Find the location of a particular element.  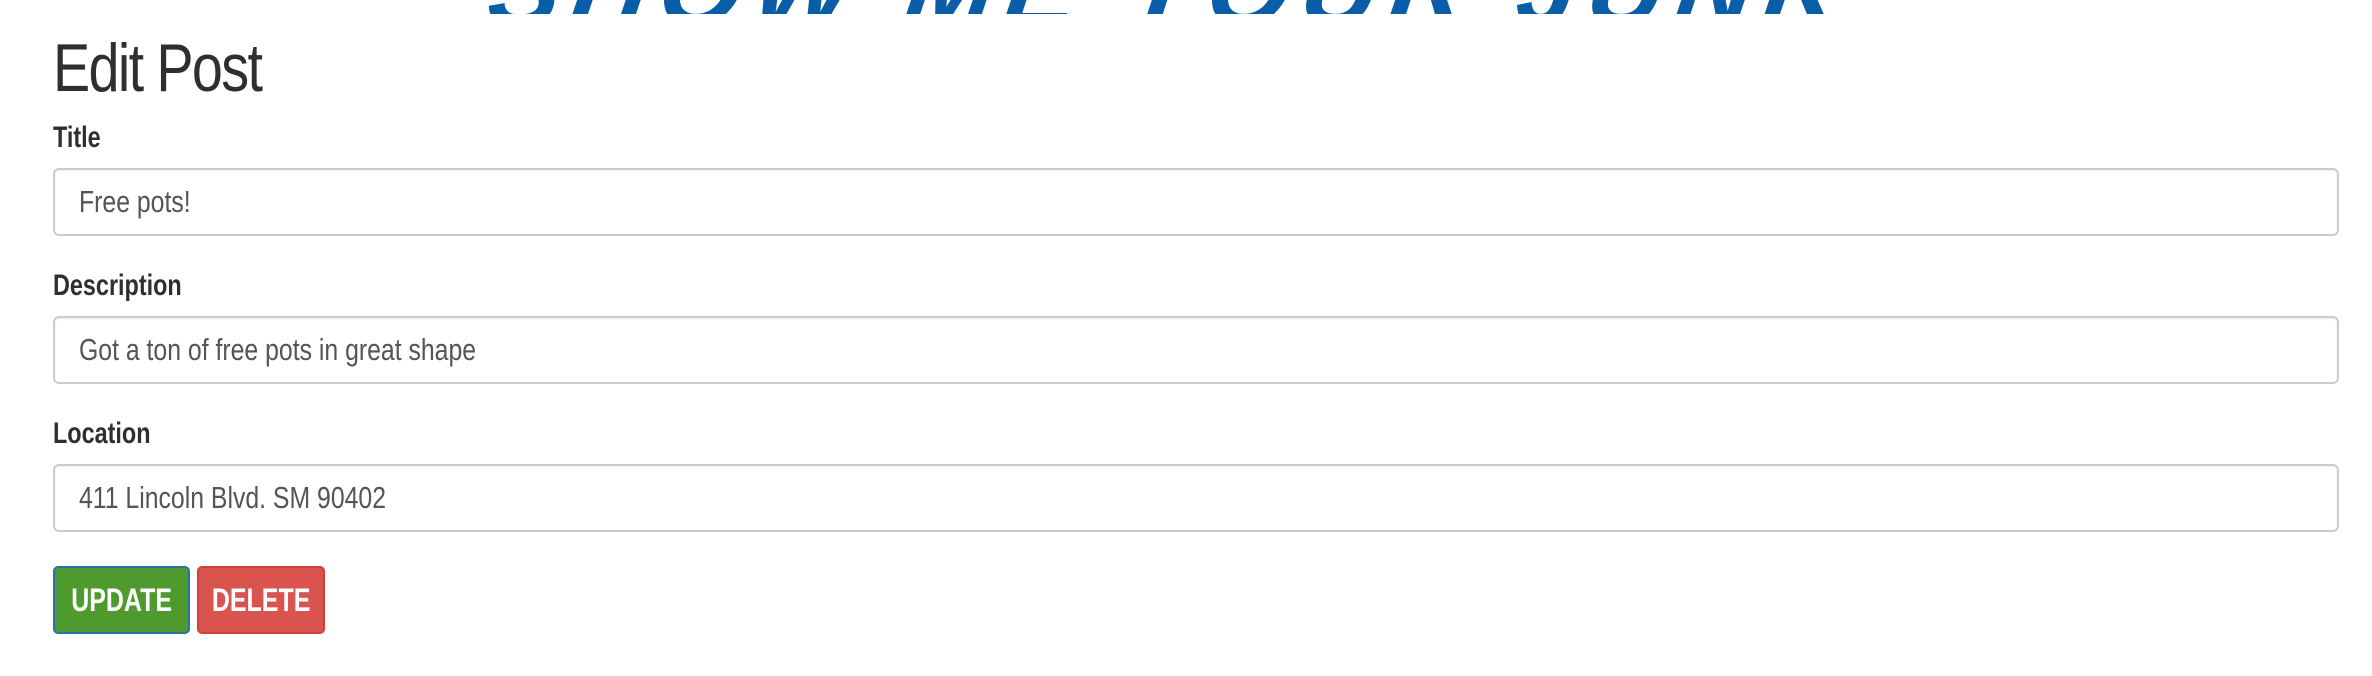

delete-button-label: DELETE is located at coordinates (261, 599).